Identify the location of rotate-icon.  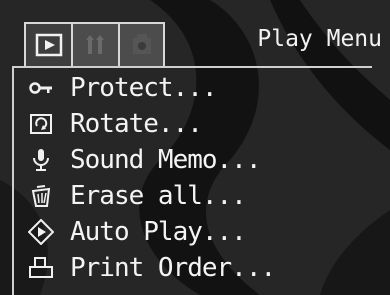
(41, 124).